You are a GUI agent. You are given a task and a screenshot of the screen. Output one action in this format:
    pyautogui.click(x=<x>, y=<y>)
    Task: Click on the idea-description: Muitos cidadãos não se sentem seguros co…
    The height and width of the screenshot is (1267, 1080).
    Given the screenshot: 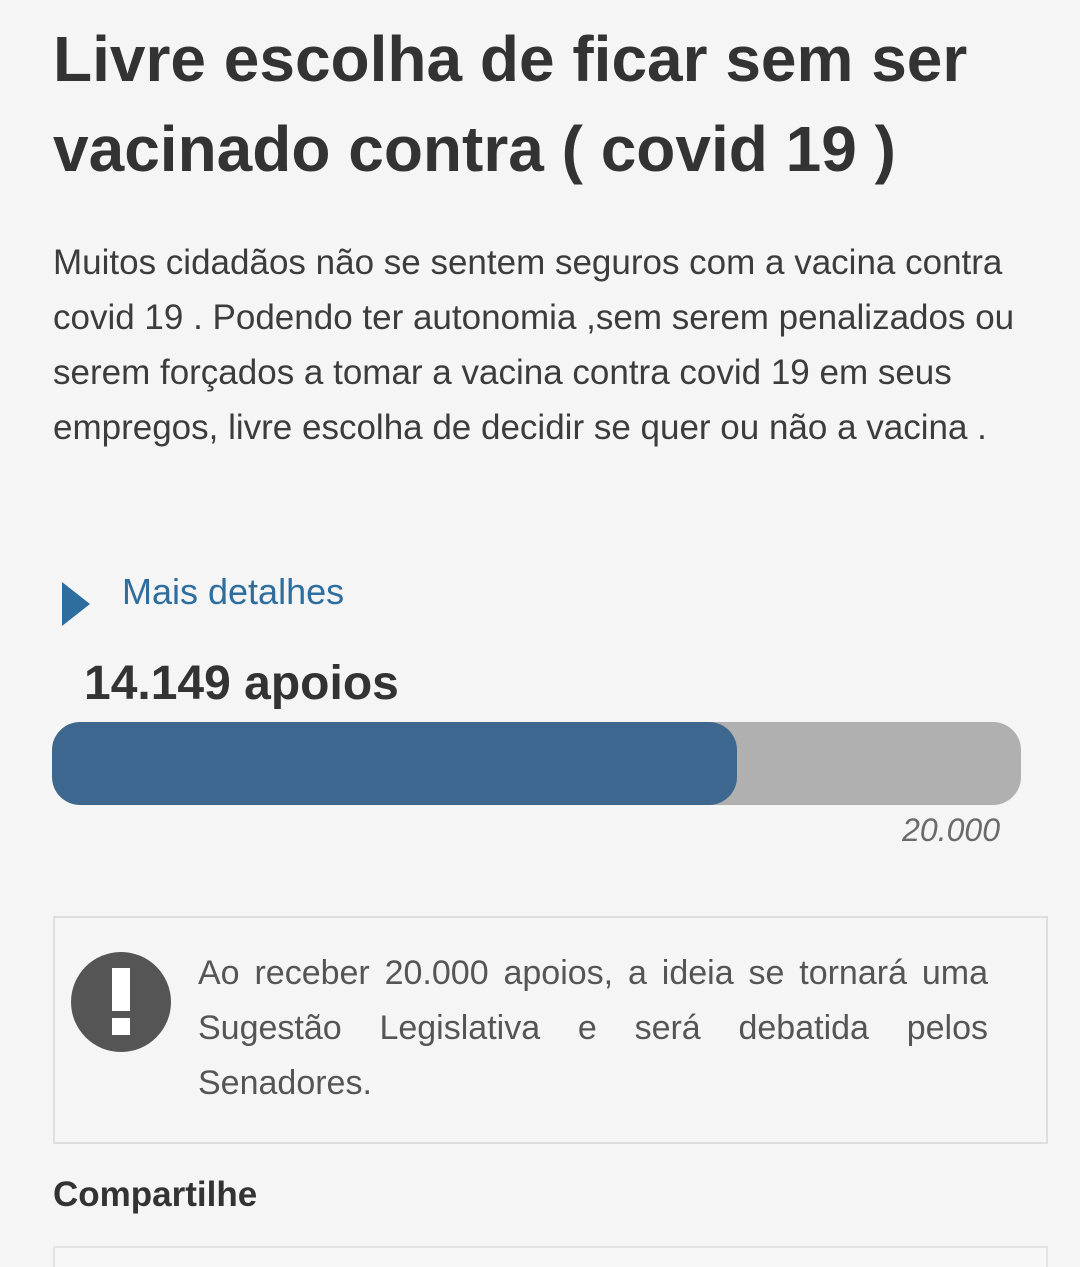 What is the action you would take?
    pyautogui.click(x=534, y=345)
    